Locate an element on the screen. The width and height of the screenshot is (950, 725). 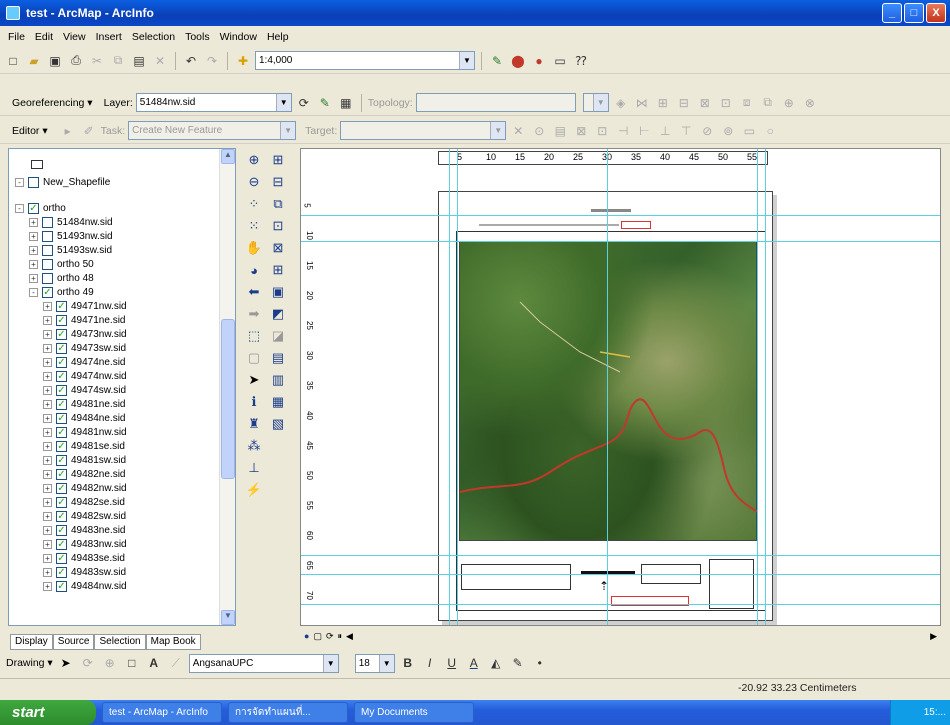
topology-edit-icon: ◈ is located at coordinates (621, 103).